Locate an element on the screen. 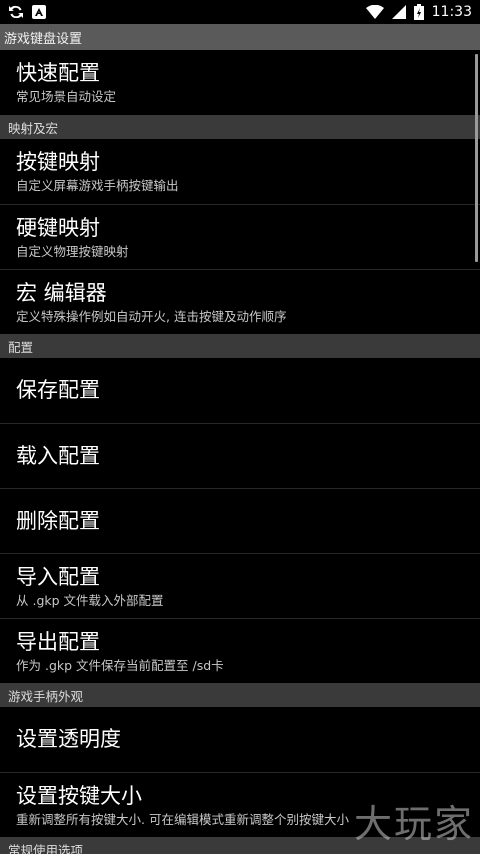 Image resolution: width=480 pixels, height=854 pixels. app-notification-icon is located at coordinates (39, 12).